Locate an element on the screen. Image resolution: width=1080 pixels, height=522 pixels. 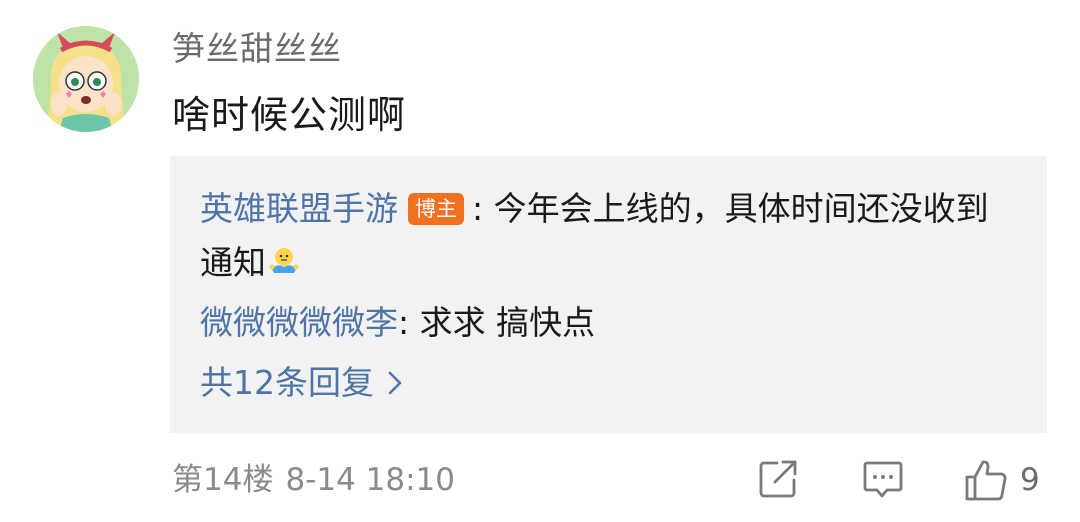
comment-content: 啥时候公测啊 is located at coordinates (289, 115).